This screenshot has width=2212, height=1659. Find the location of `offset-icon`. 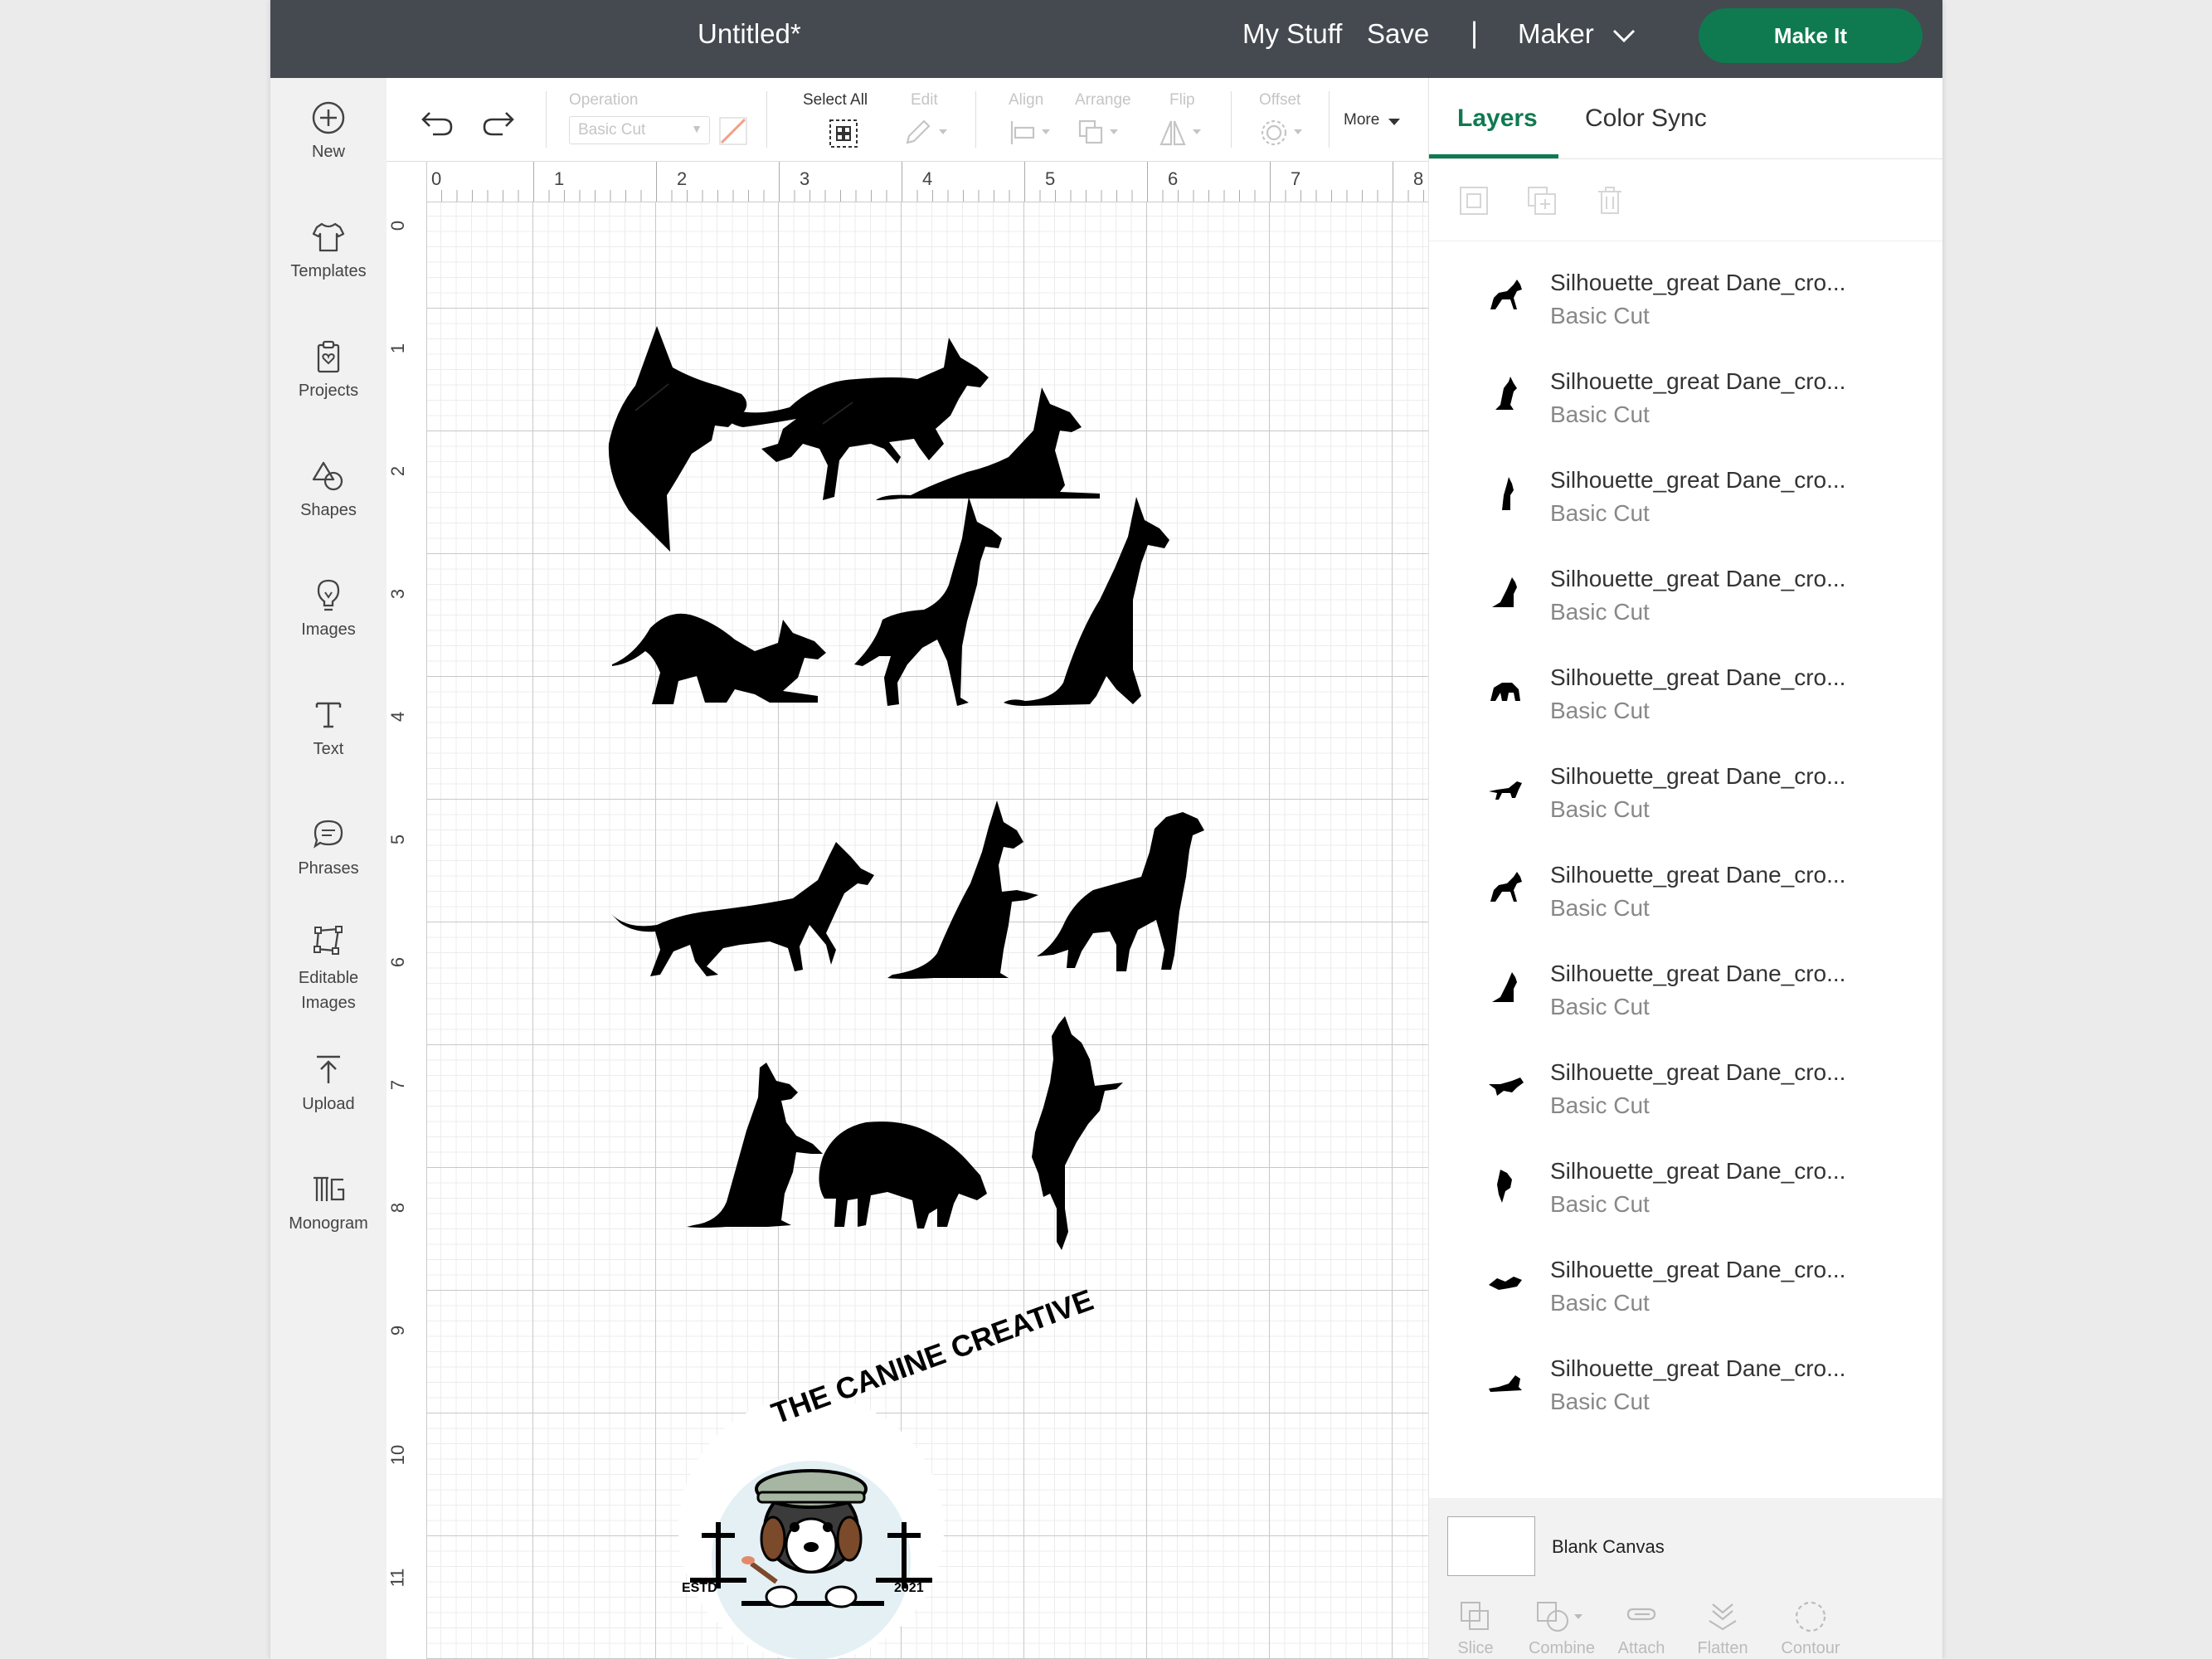

offset-icon is located at coordinates (1285, 133).